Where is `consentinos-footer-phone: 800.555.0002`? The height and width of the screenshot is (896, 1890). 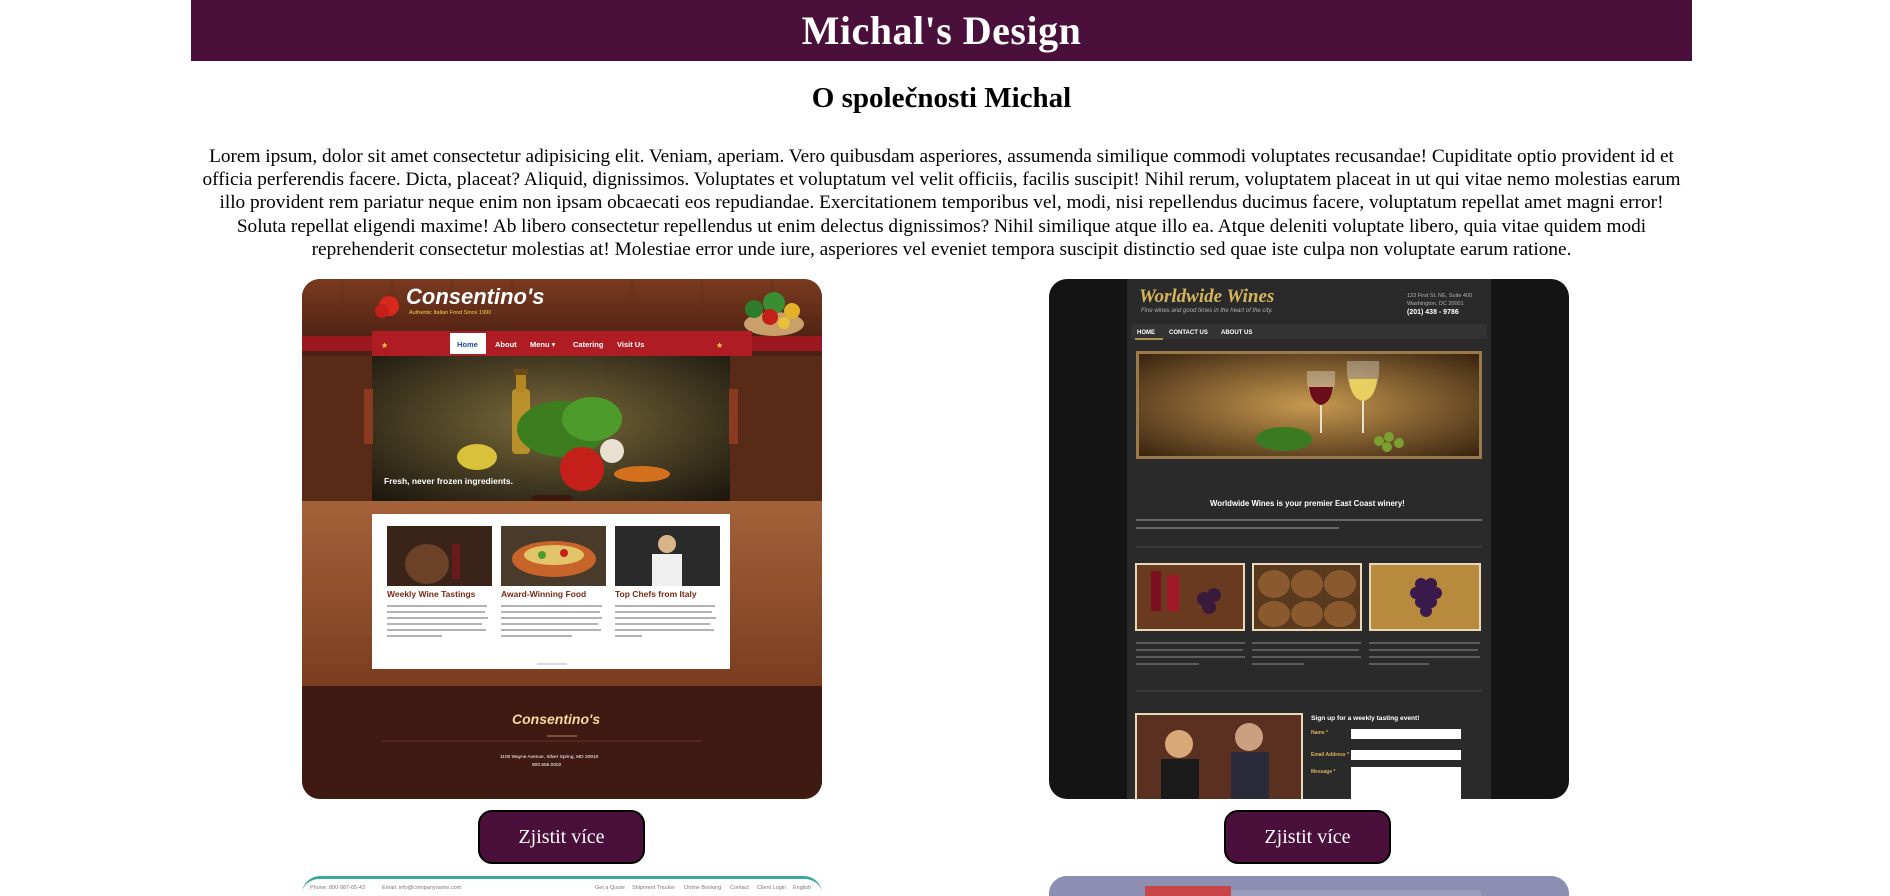 consentinos-footer-phone: 800.555.0002 is located at coordinates (547, 765).